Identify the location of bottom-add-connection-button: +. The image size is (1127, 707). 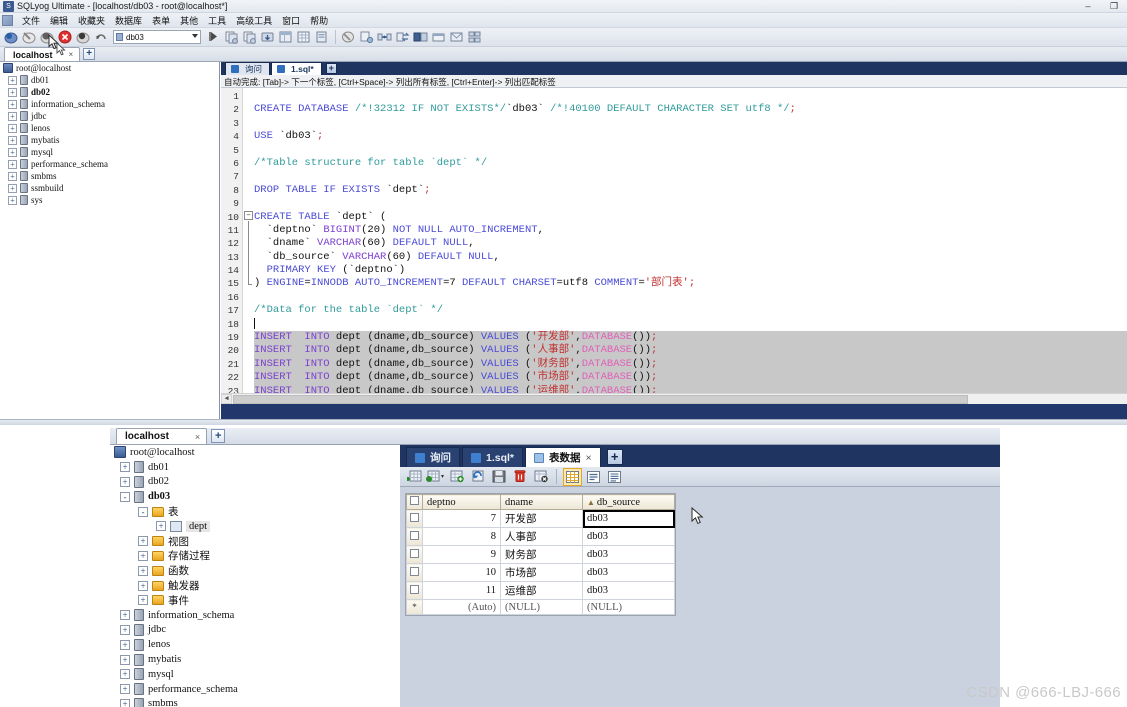
(218, 436).